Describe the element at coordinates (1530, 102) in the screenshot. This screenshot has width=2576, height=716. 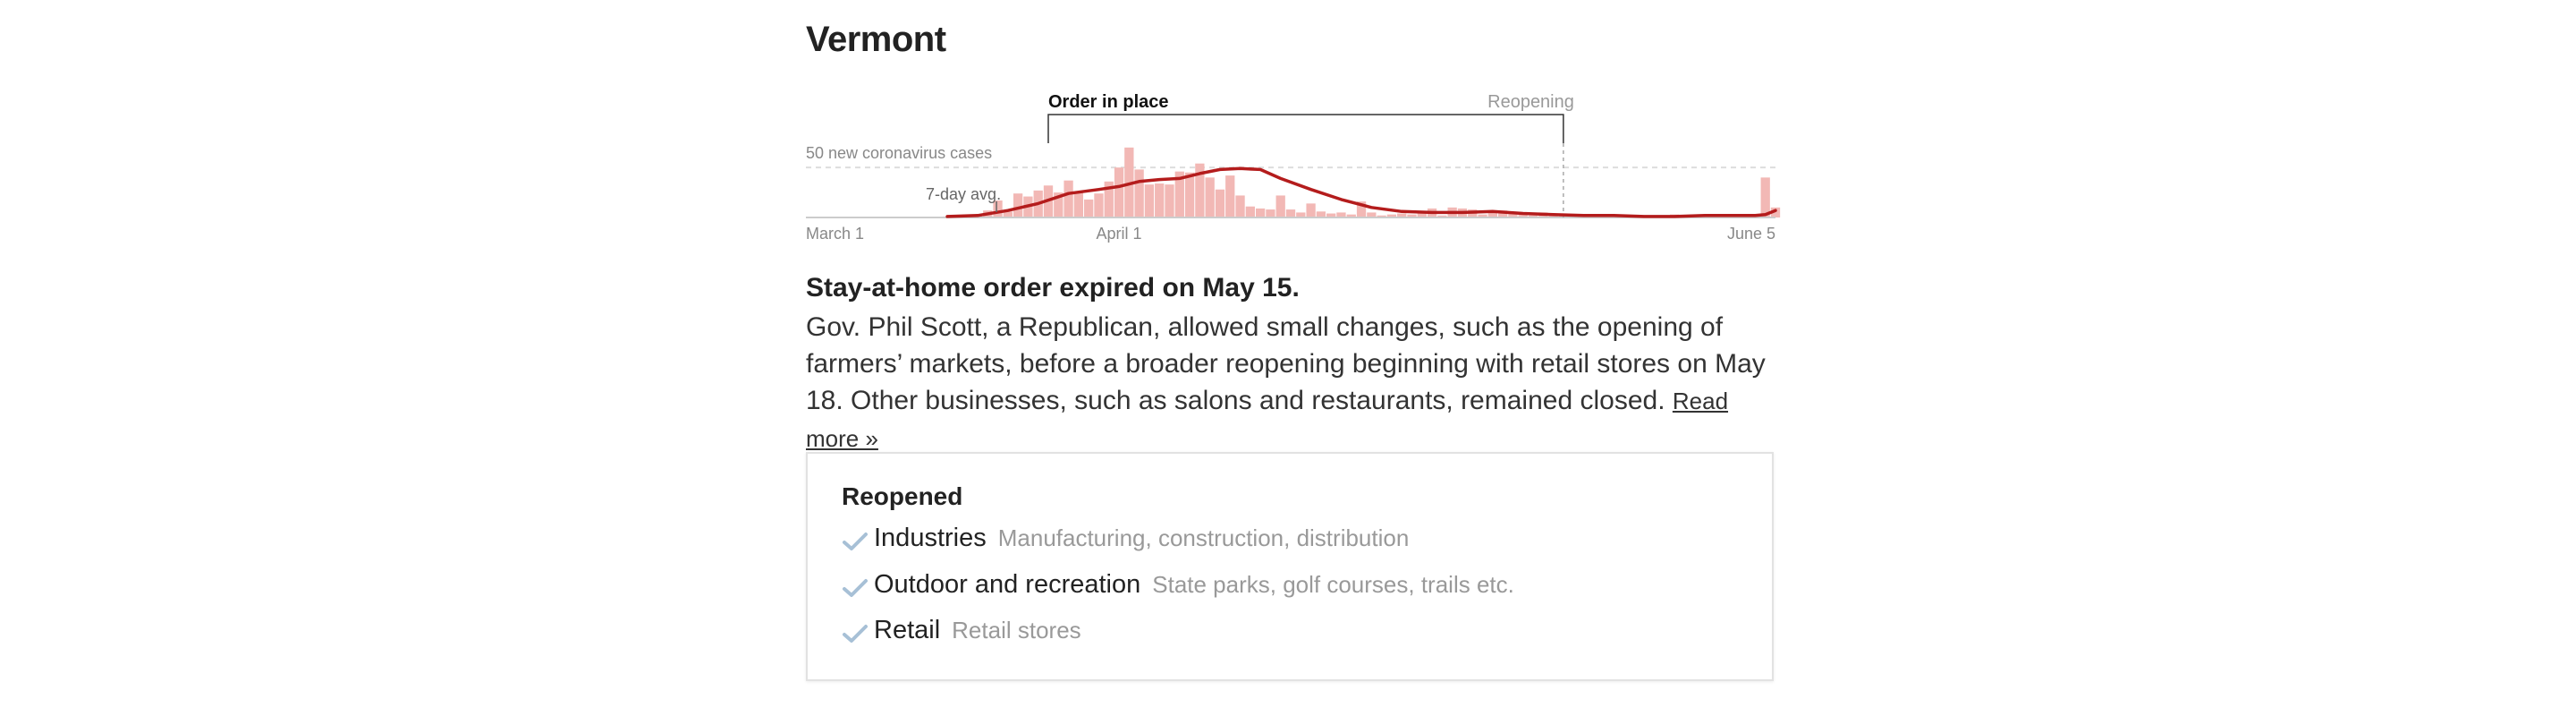
I see `reopening-label: Reopening` at that location.